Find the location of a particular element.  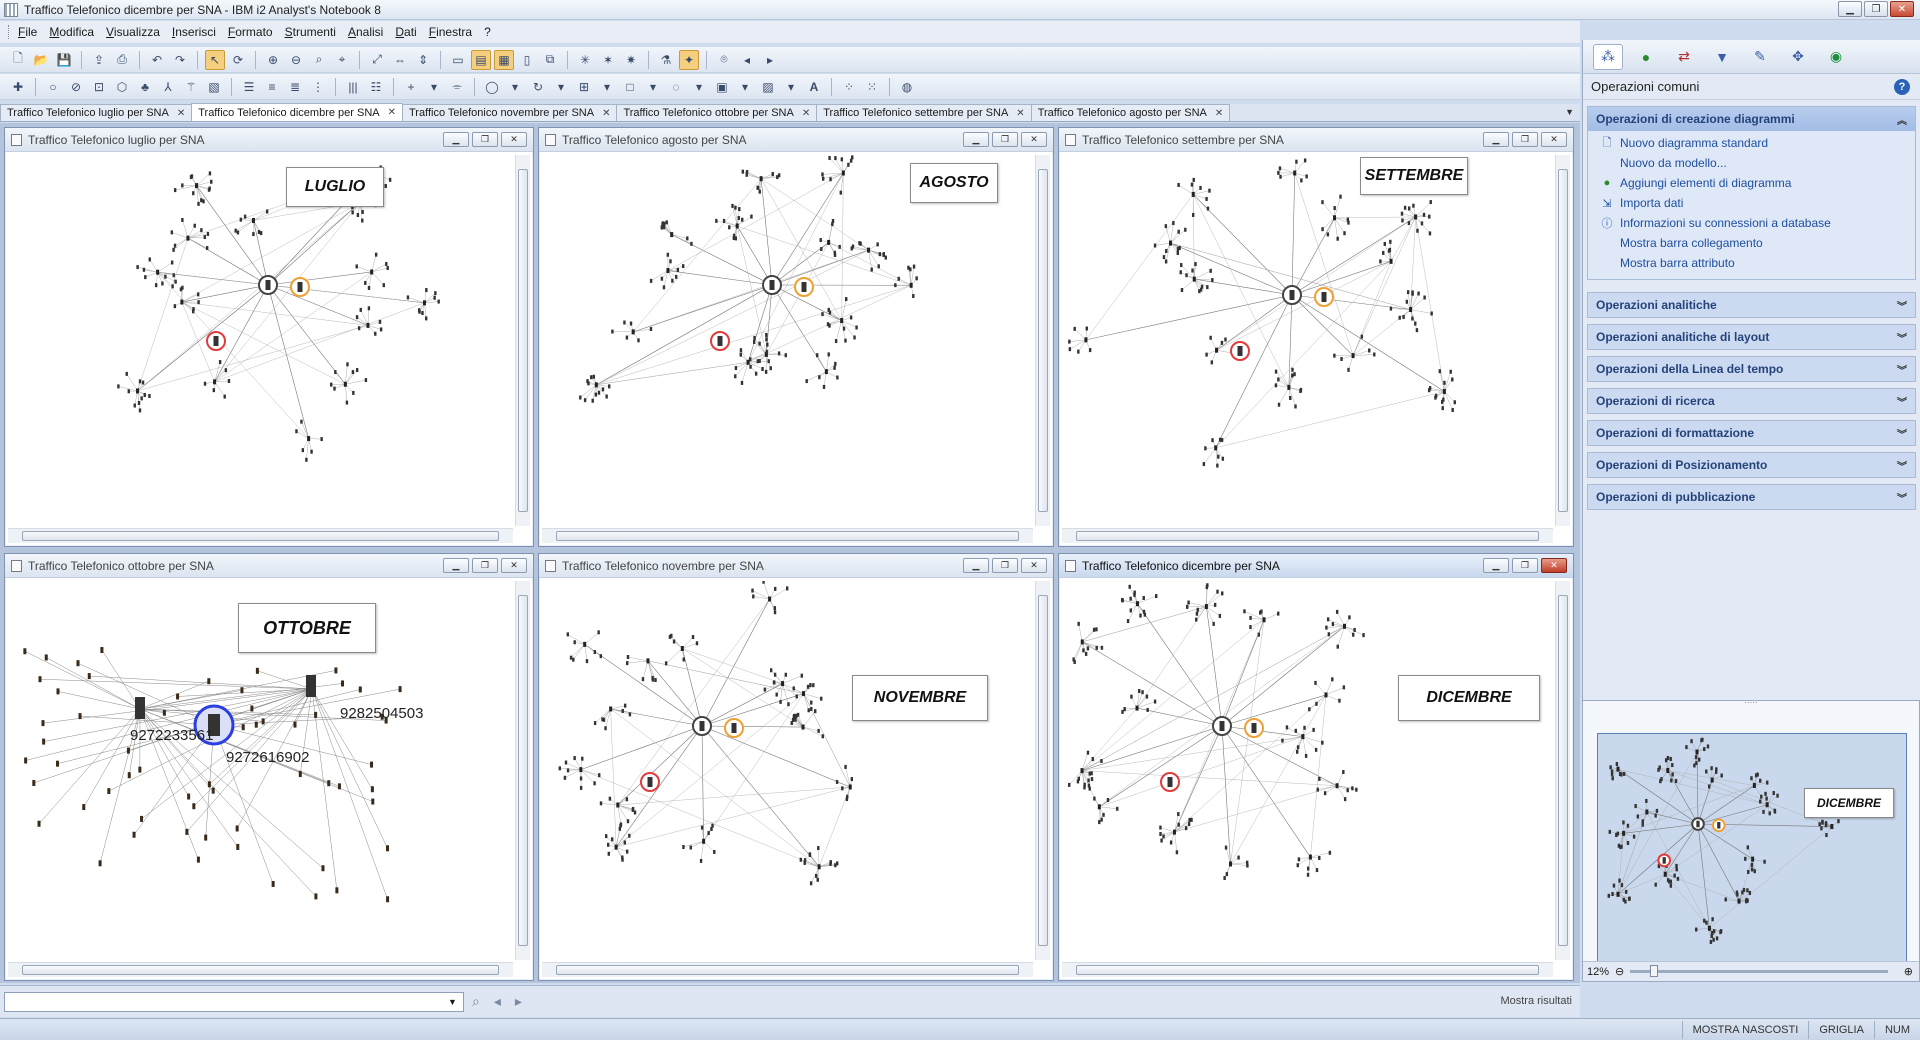

menu-modifica: Modifica is located at coordinates (71, 32).